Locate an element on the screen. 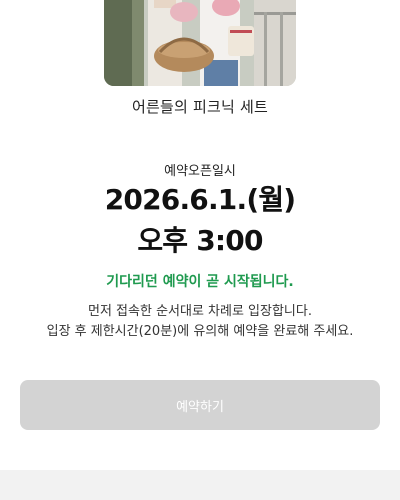 This screenshot has width=400, height=500. notice-line: 먼저 접속한 순서대로 차례로 입장합니다. is located at coordinates (200, 311).